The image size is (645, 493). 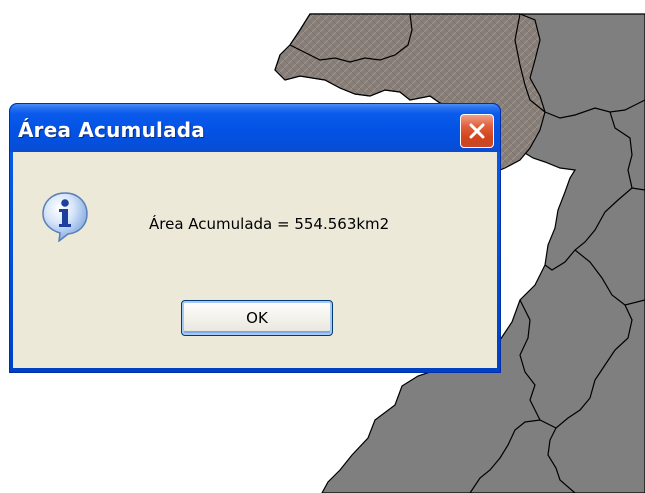 What do you see at coordinates (269, 224) in the screenshot?
I see `dialog-message: Área Acumulada = 554.563km2` at bounding box center [269, 224].